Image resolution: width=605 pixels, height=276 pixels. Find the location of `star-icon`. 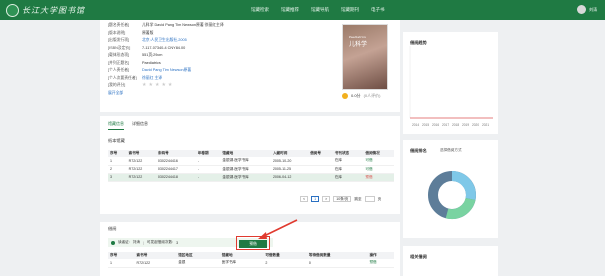

star-icon is located at coordinates (345, 96).